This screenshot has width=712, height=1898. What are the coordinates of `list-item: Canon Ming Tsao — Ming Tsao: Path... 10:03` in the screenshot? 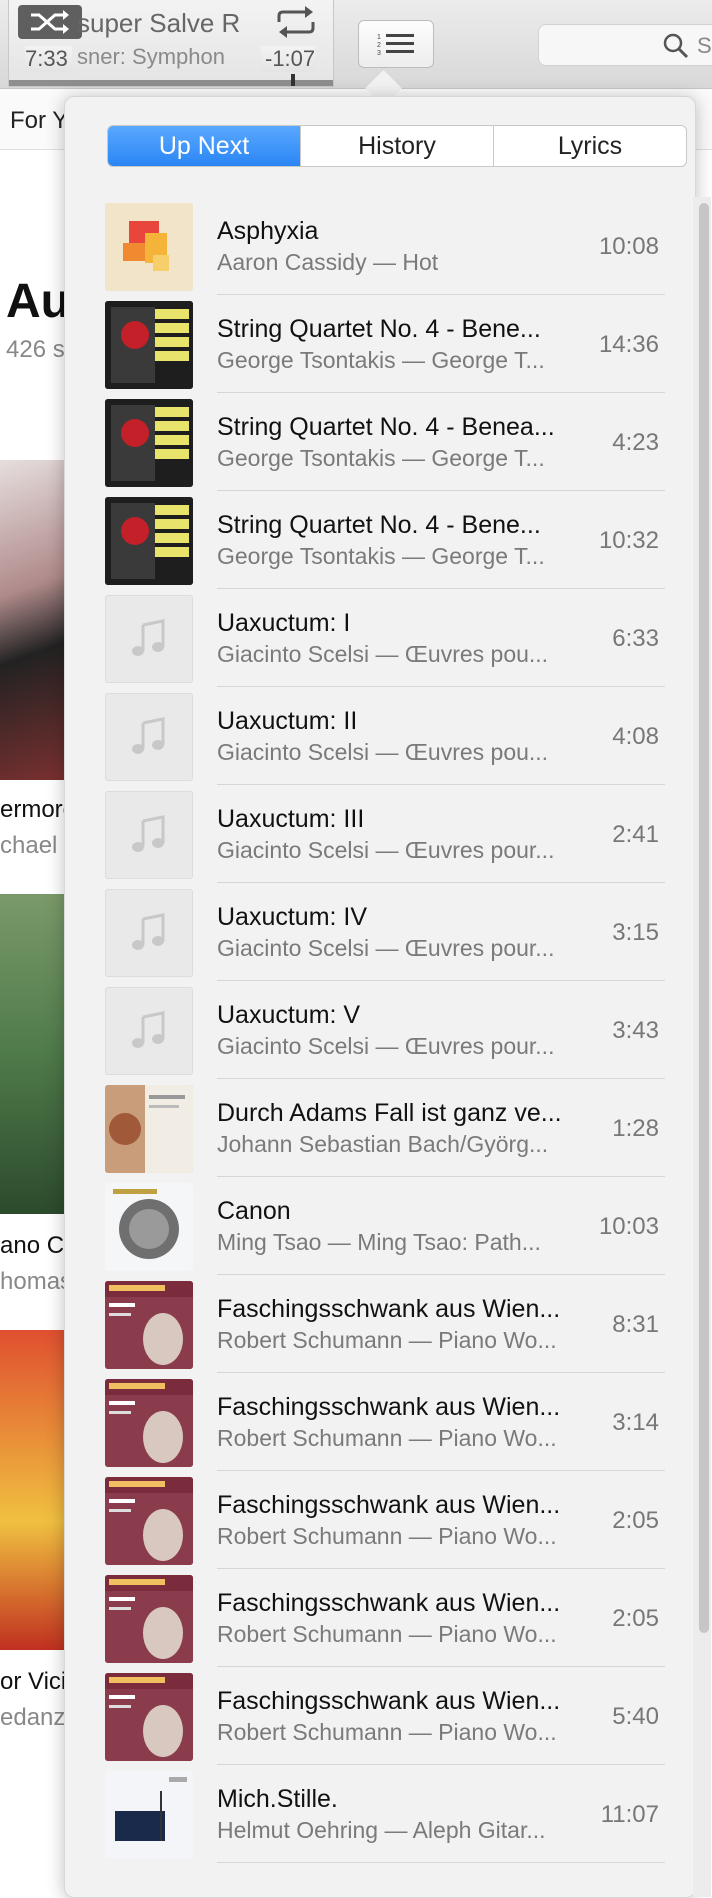 It's located at (385, 1226).